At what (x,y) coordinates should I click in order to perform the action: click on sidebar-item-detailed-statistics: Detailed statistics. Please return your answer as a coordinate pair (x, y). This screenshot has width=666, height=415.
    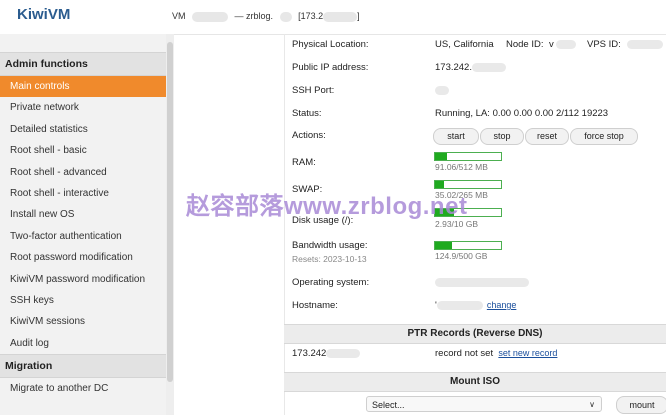
    Looking at the image, I should click on (83, 129).